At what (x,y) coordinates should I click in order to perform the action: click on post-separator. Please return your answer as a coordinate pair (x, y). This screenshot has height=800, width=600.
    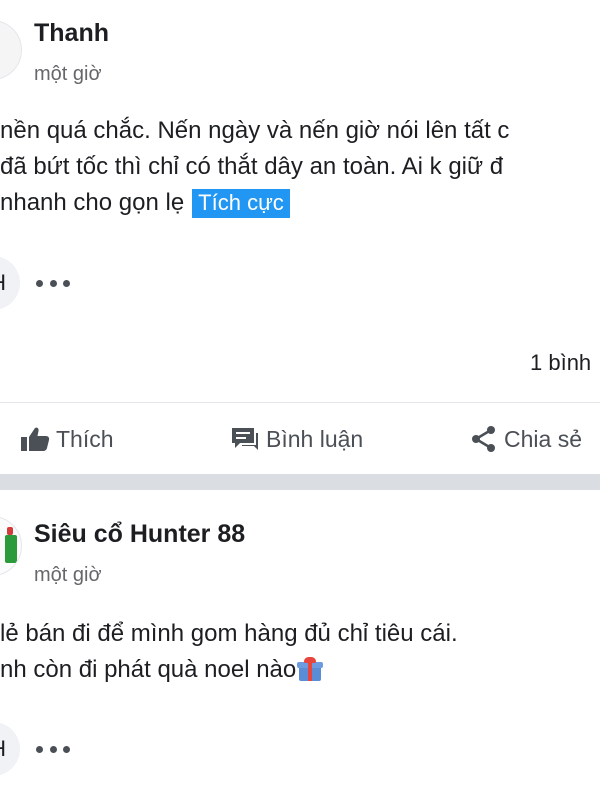
    Looking at the image, I should click on (300, 482).